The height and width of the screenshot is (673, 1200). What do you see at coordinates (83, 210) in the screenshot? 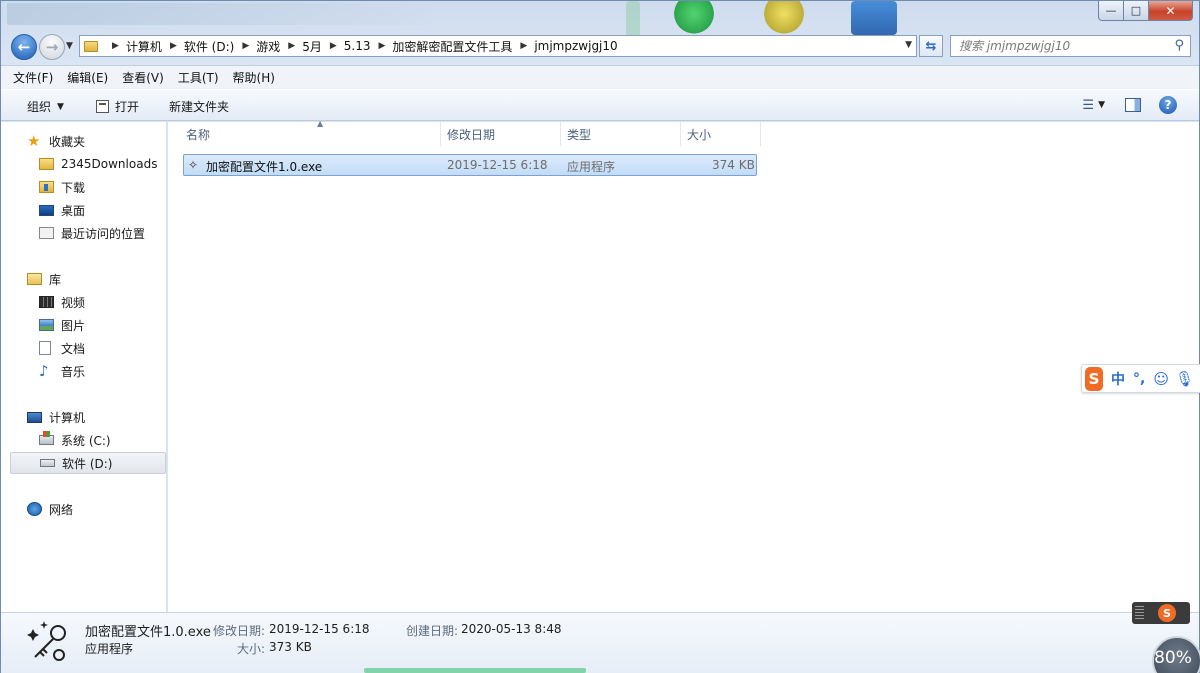
I see `sidebar-item-desktop: 桌面` at bounding box center [83, 210].